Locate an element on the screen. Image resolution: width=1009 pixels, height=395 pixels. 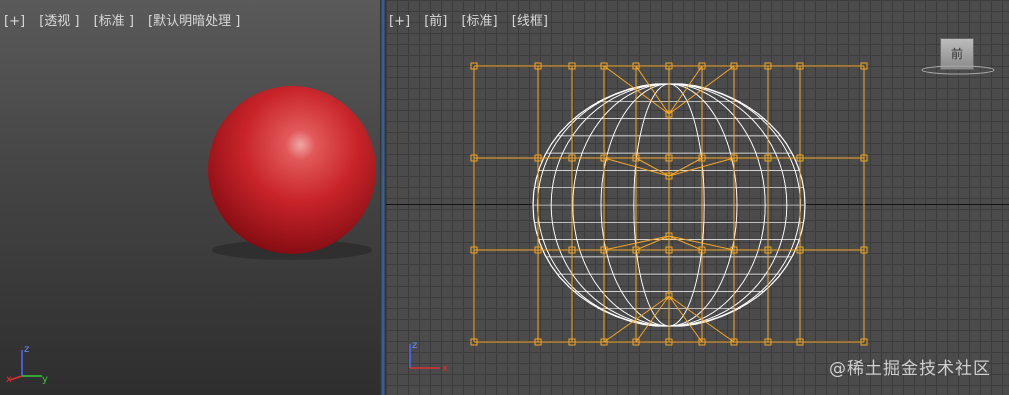
red-sphere is located at coordinates (292, 170).